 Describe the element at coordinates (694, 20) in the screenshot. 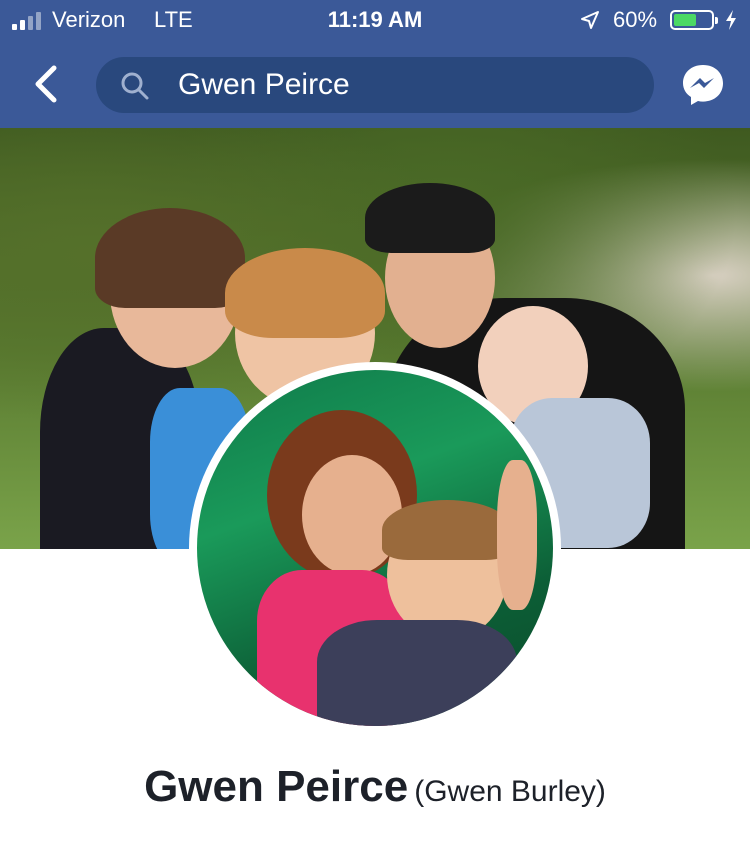

I see `battery-icon` at that location.